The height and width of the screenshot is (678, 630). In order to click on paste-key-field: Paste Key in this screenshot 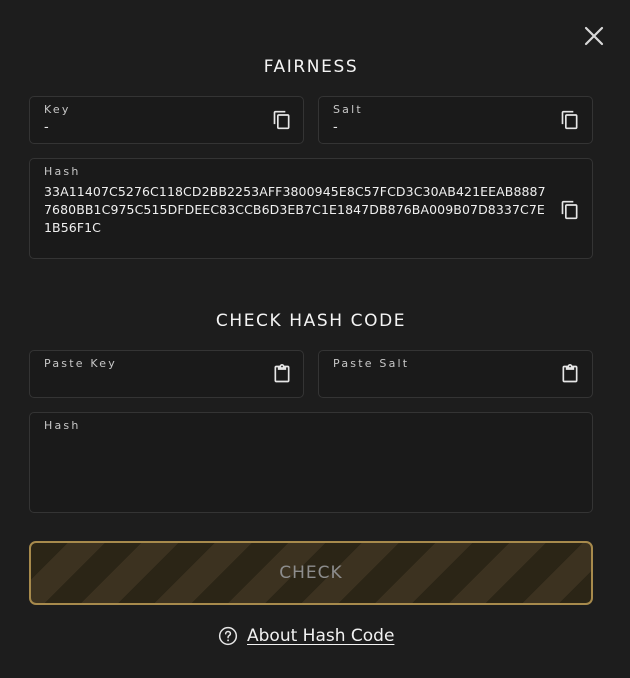, I will do `click(166, 374)`.